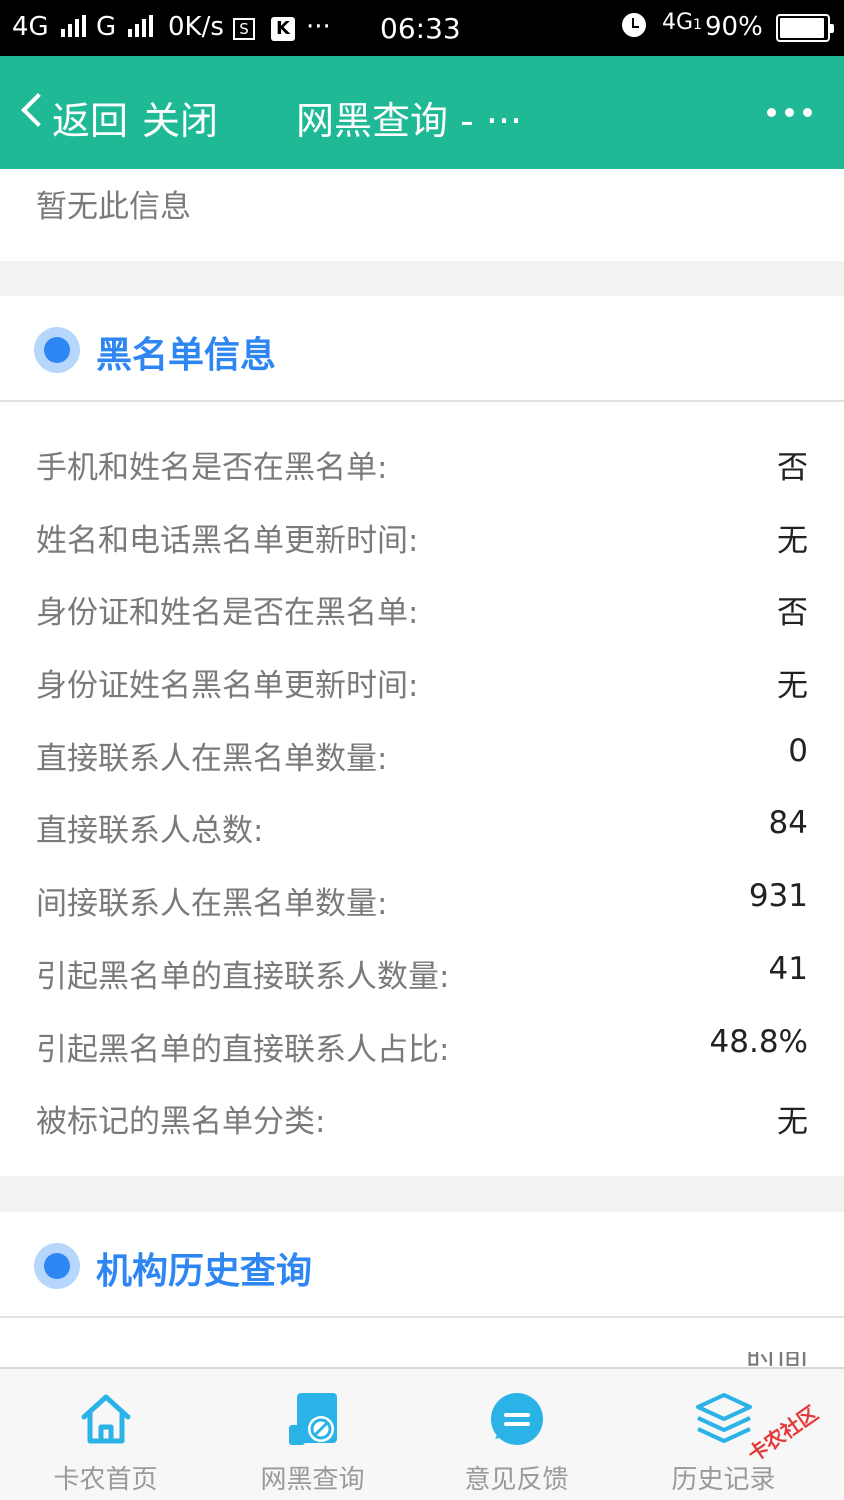  I want to click on row-label: 间接联系人在黑名单数量:, so click(212, 904).